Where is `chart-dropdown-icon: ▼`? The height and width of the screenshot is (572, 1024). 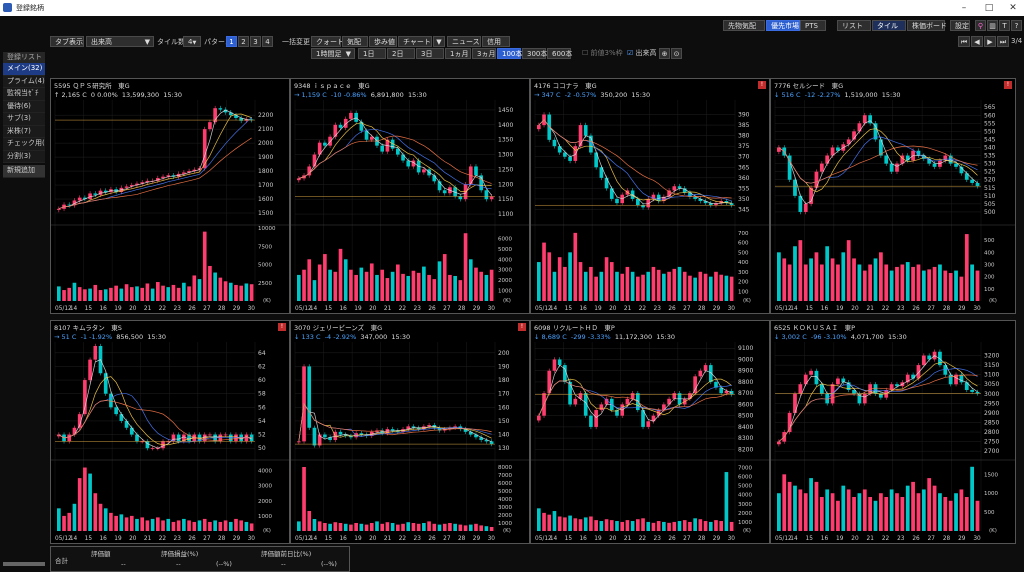
chart-dropdown-icon: ▼ is located at coordinates (439, 41).